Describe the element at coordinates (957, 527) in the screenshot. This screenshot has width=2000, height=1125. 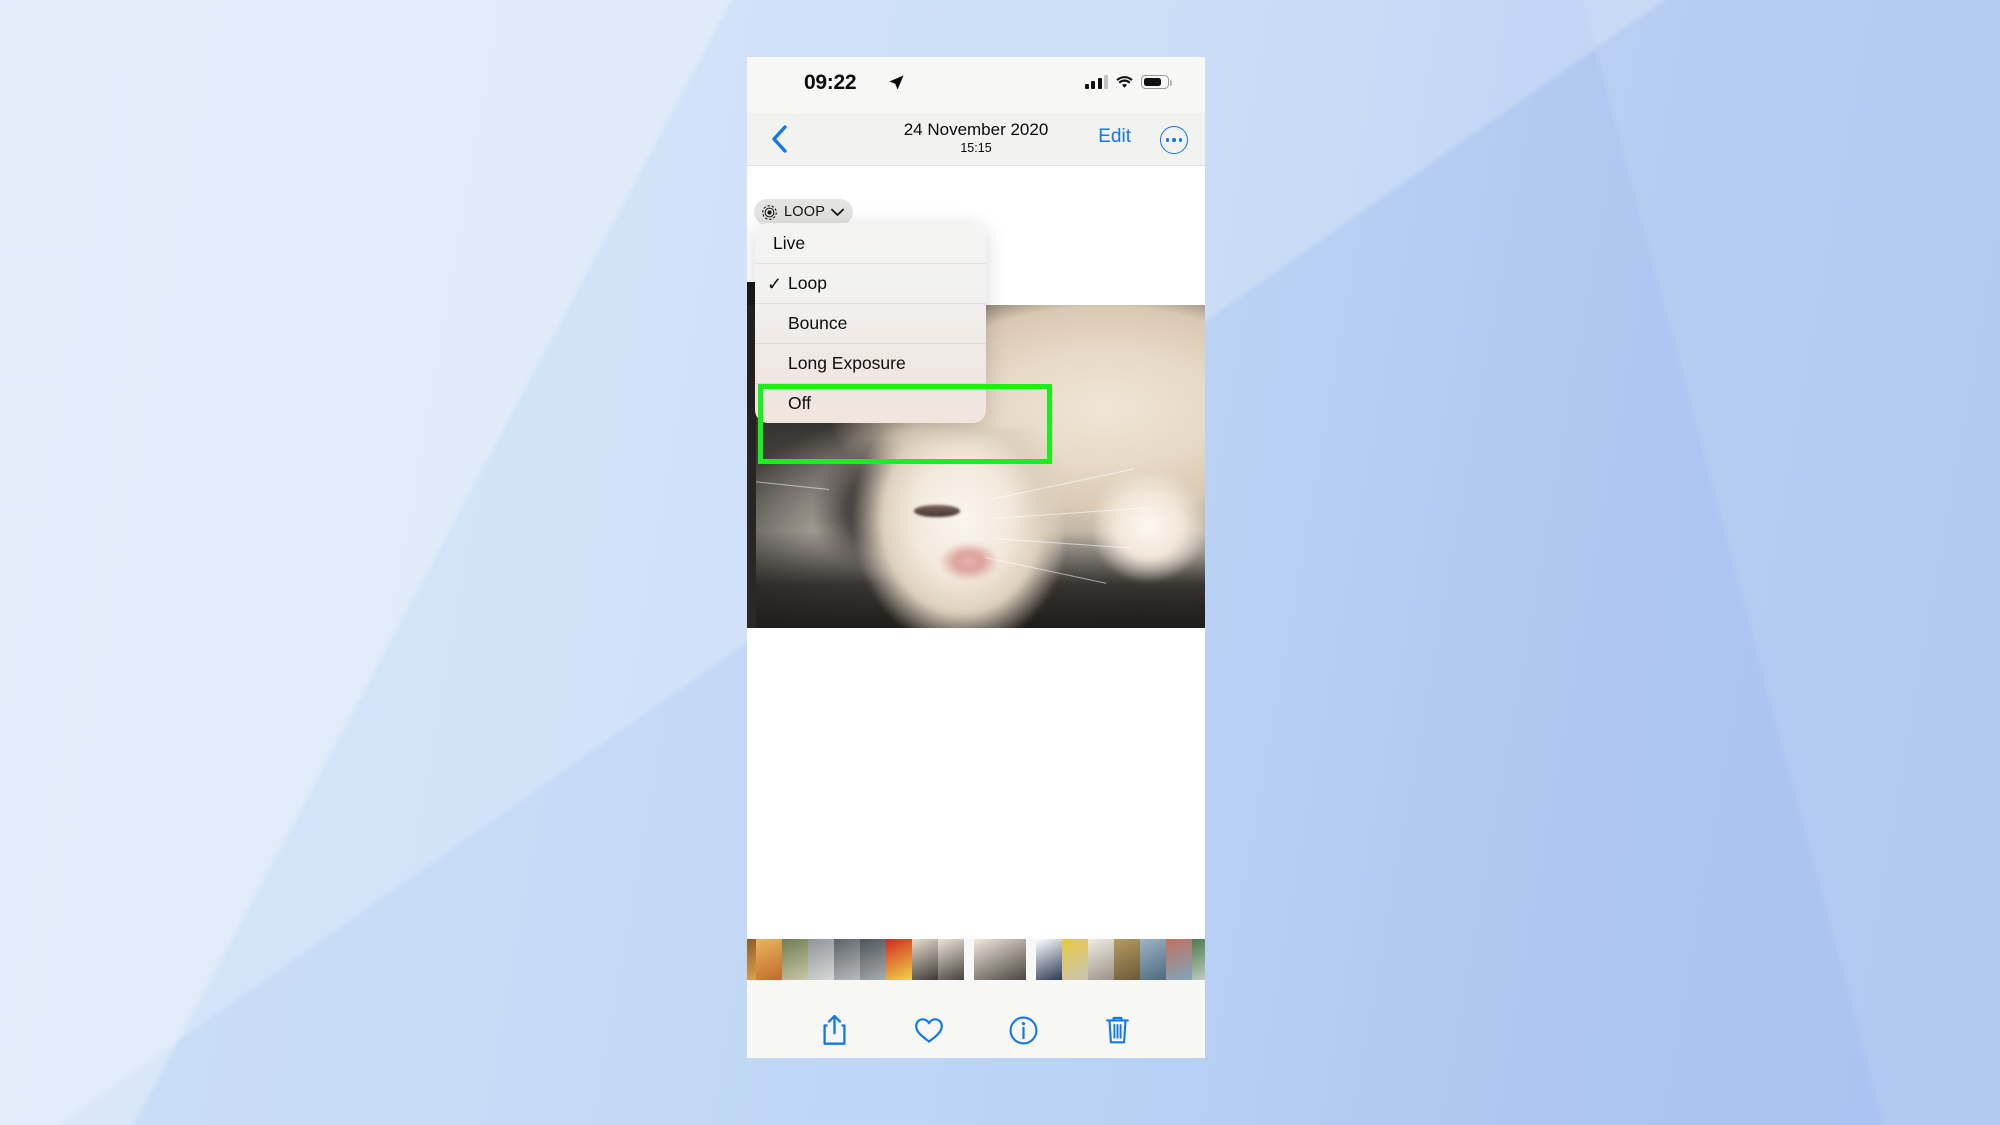
I see `photo-layer-head` at that location.